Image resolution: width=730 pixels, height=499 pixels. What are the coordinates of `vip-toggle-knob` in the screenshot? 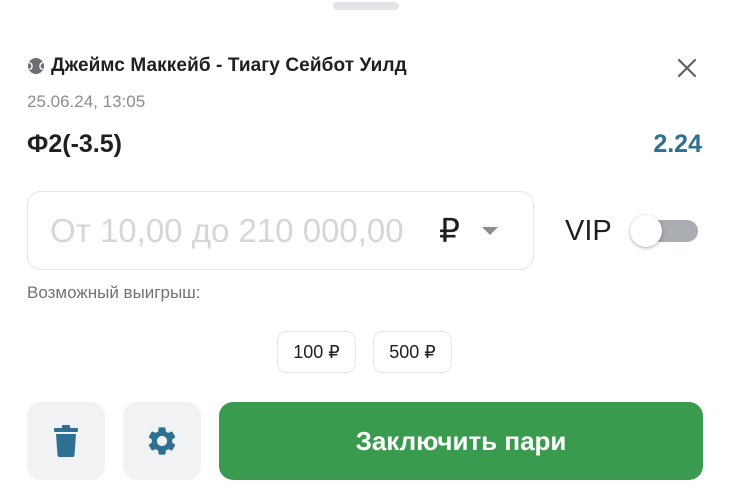 It's located at (646, 231).